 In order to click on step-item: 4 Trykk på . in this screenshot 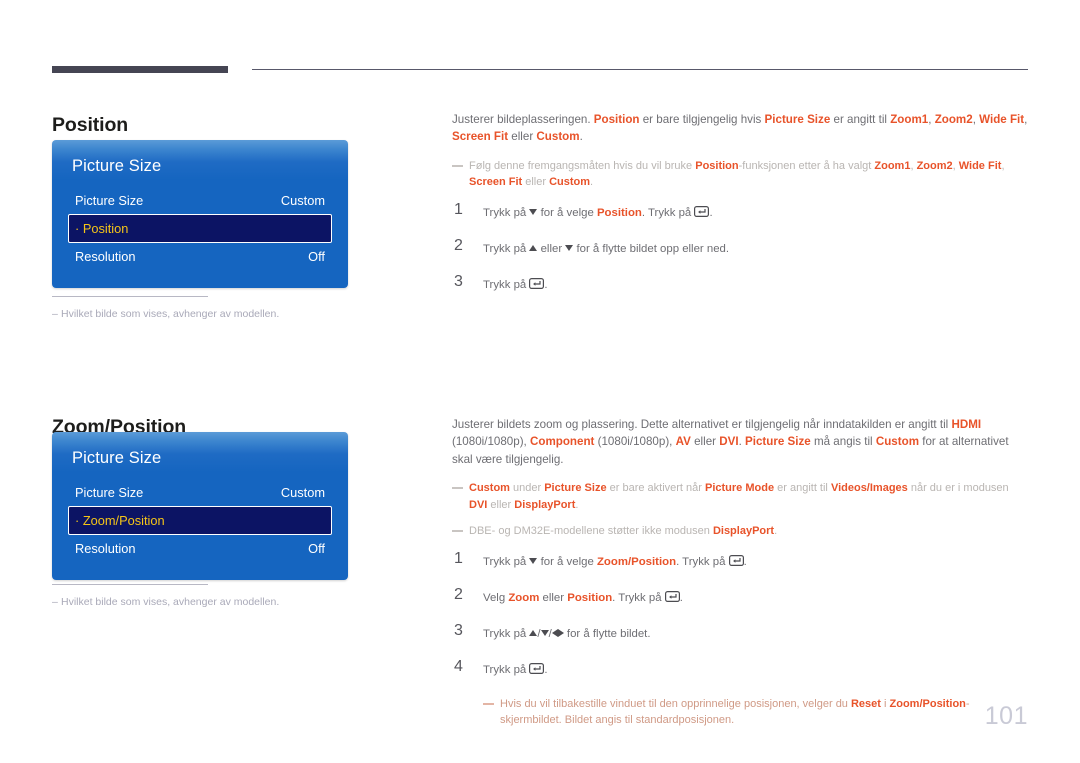, I will do `click(741, 670)`.